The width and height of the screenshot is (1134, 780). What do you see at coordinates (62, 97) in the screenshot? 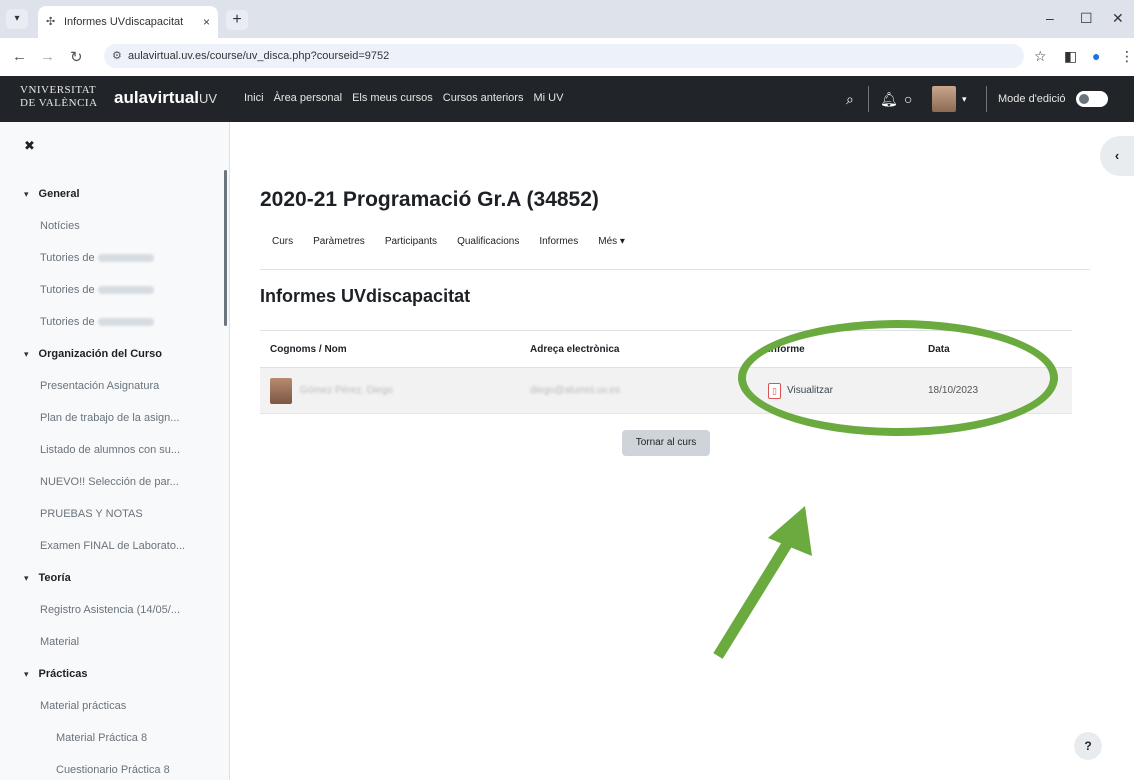
I see `university-logo: VNIVERSITAT DE VALÈNCIA` at bounding box center [62, 97].